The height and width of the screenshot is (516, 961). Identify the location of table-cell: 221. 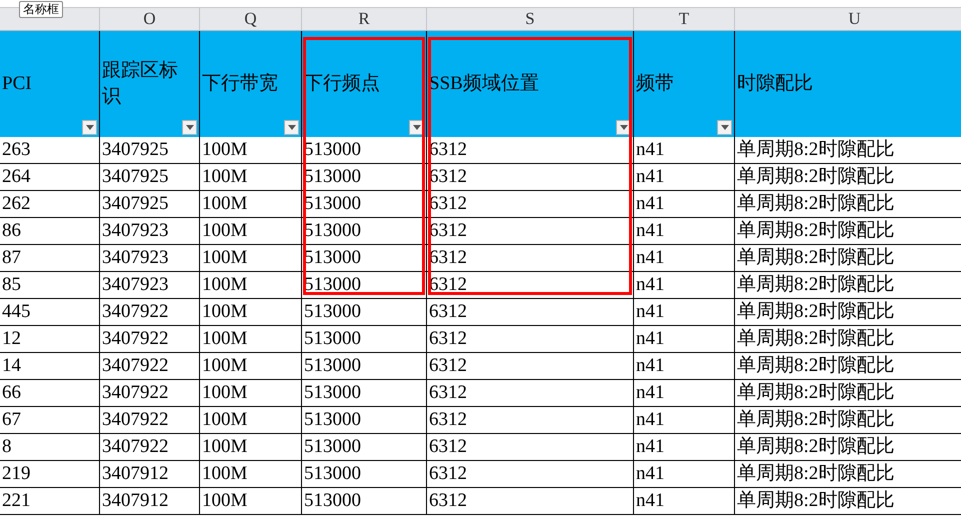
(50, 501).